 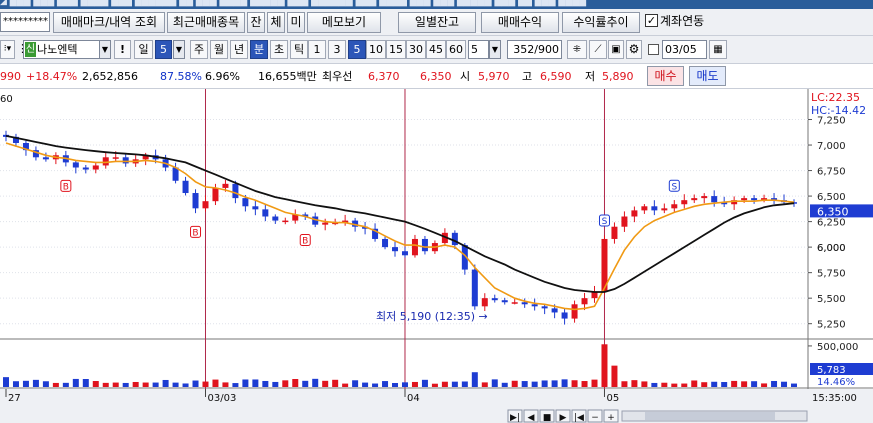 I want to click on chart-control-icon: ▶, so click(x=563, y=418).